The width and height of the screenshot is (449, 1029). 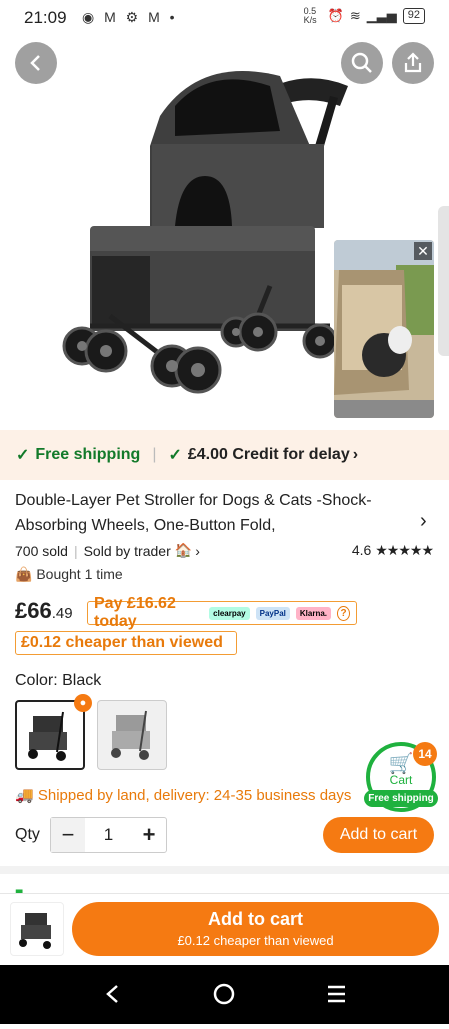 What do you see at coordinates (404, 550) in the screenshot?
I see `star-icons: ★★★★★` at bounding box center [404, 550].